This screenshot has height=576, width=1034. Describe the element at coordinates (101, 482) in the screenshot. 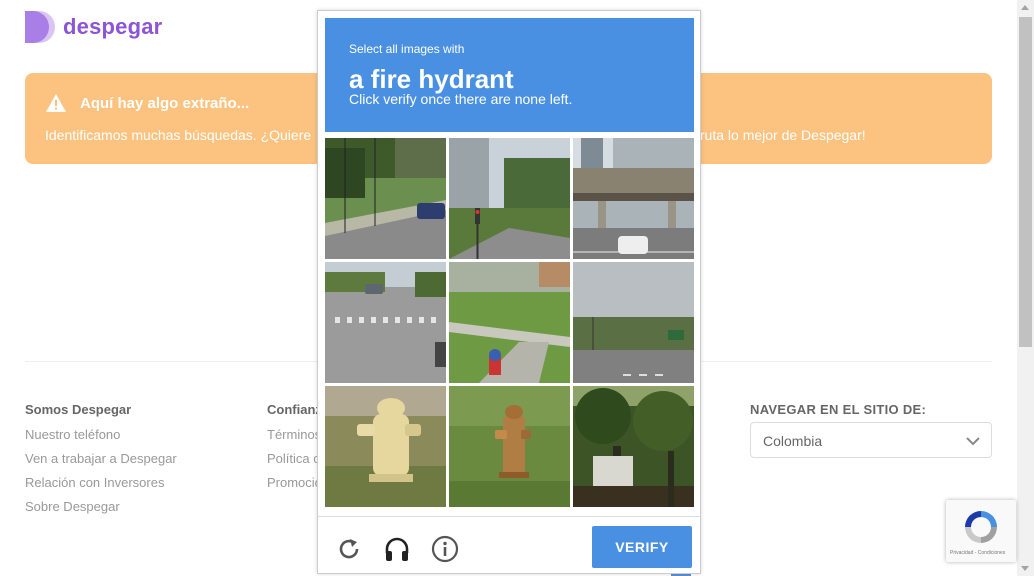

I see `footer-link-inversores: Relación con Inversores` at that location.